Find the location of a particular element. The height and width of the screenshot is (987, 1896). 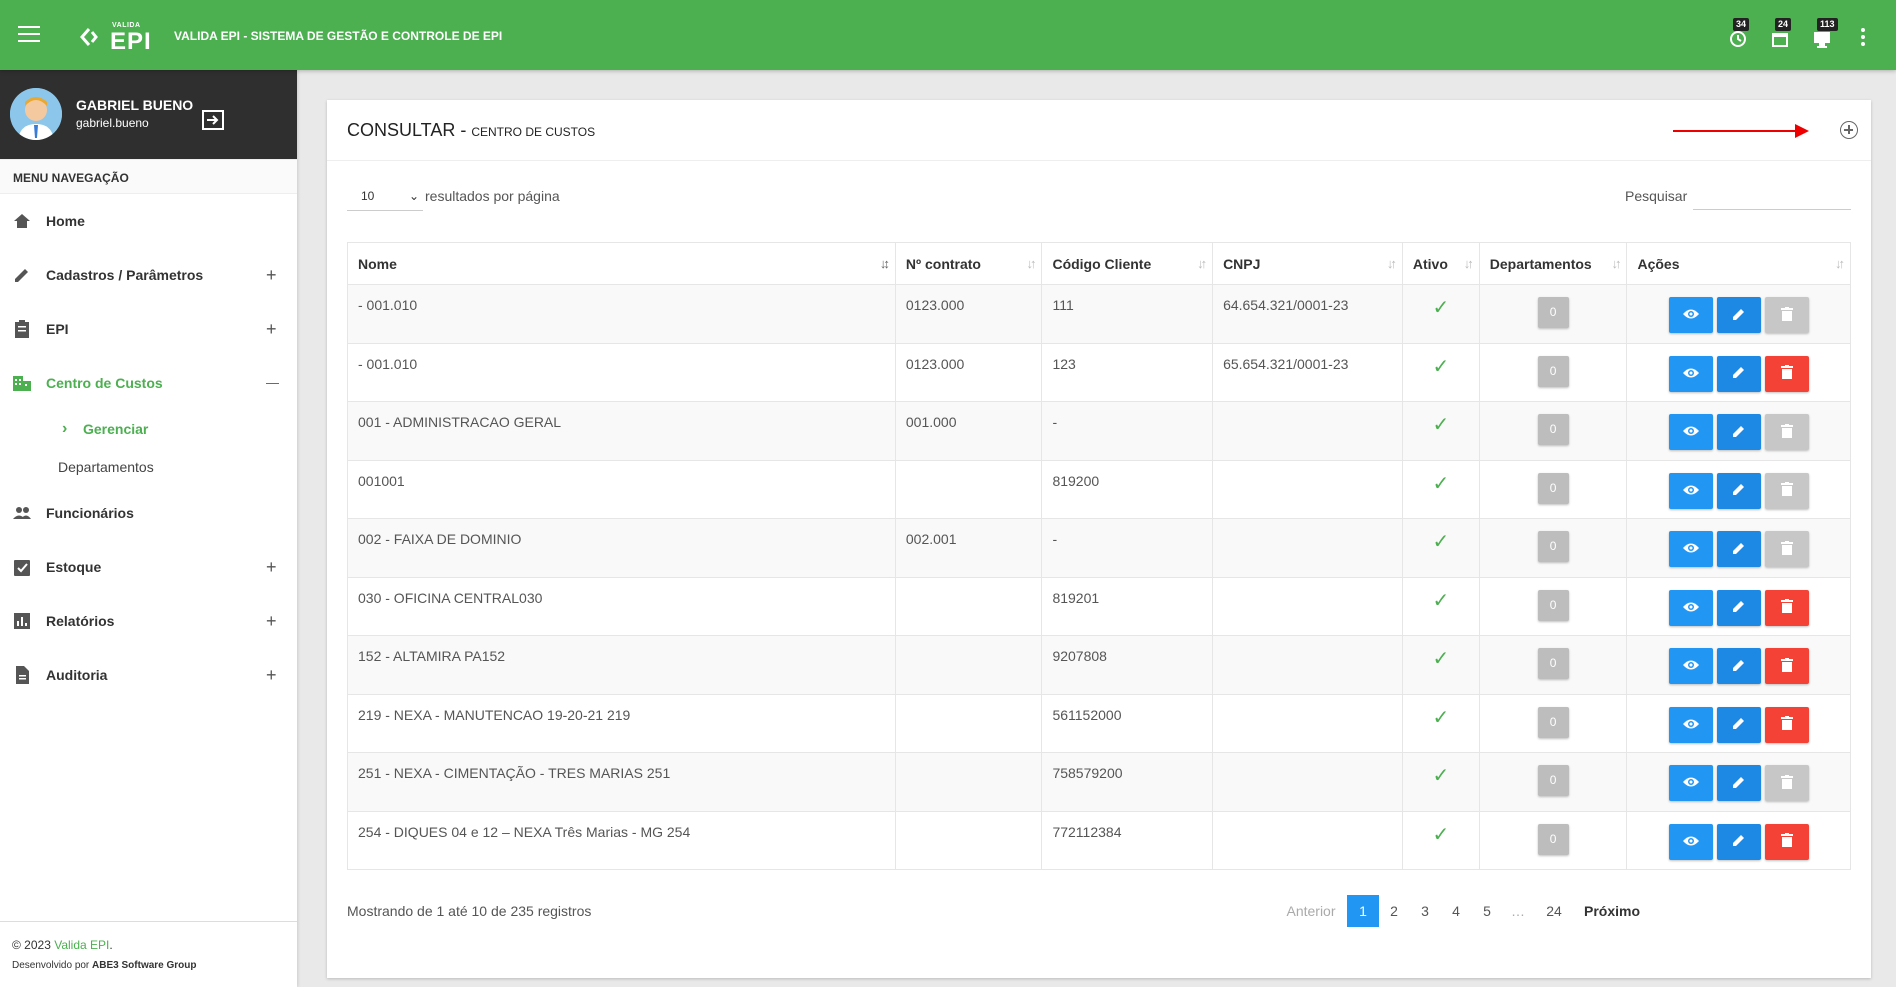

history-notification: 34 is located at coordinates (1738, 33).